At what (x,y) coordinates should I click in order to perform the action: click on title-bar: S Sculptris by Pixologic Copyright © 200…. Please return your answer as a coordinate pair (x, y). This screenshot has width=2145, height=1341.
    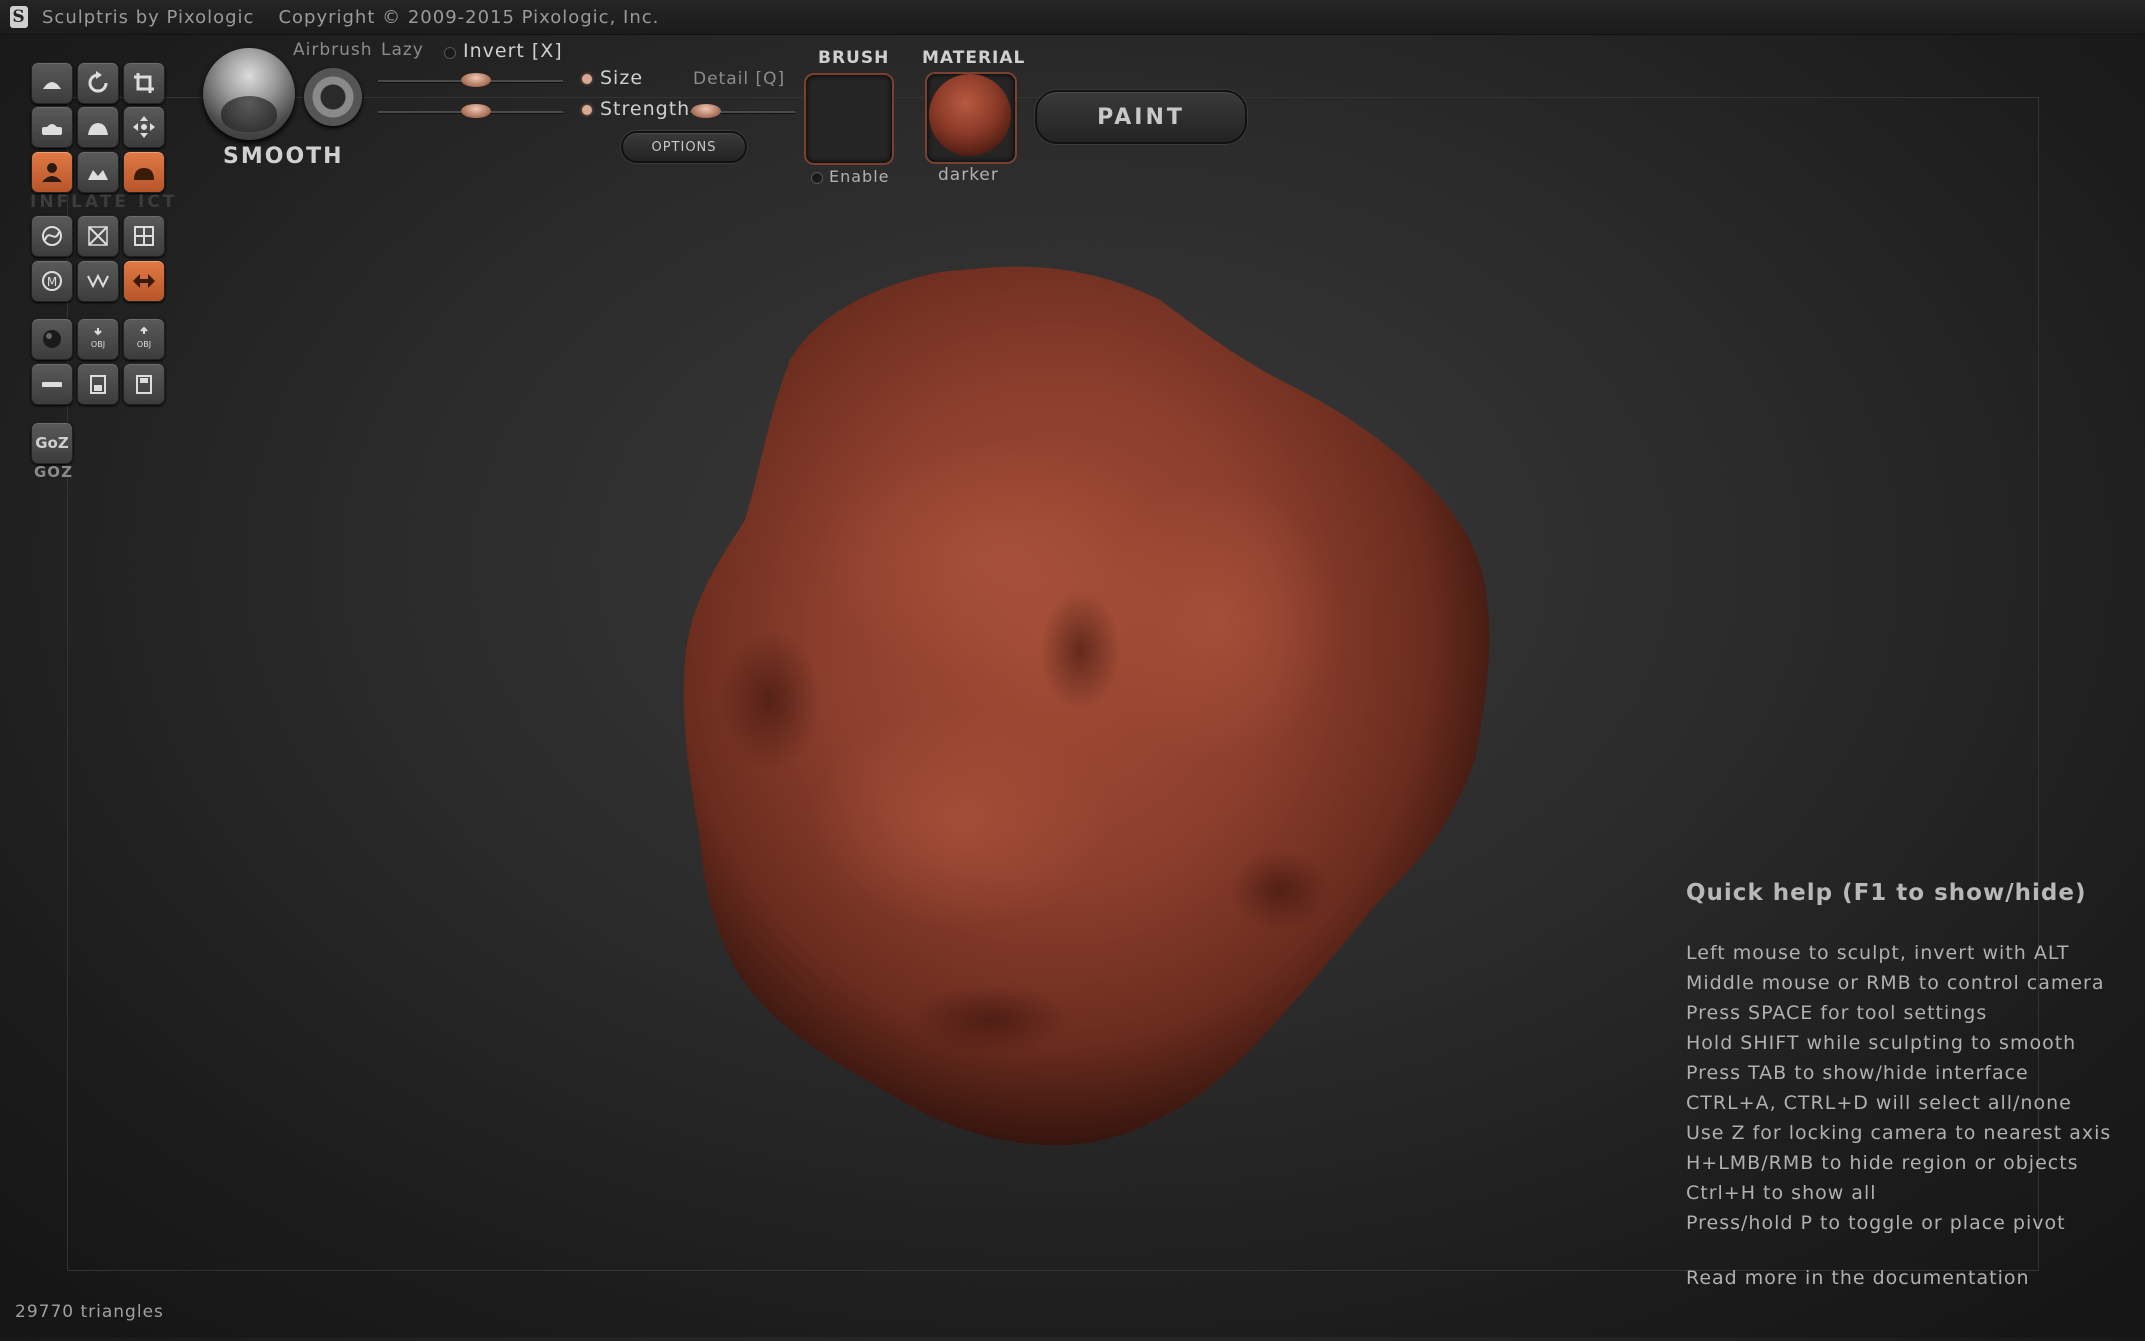
    Looking at the image, I should click on (1072, 17).